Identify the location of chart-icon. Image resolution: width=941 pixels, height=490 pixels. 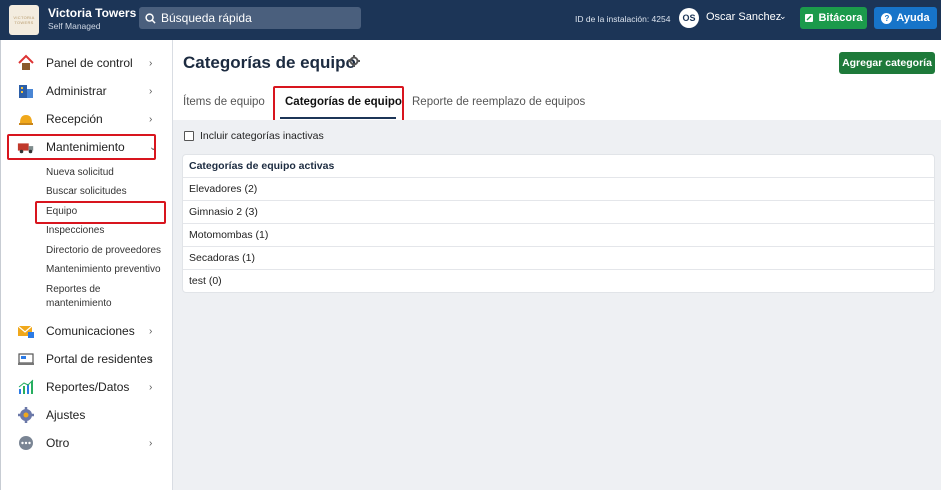
(26, 387).